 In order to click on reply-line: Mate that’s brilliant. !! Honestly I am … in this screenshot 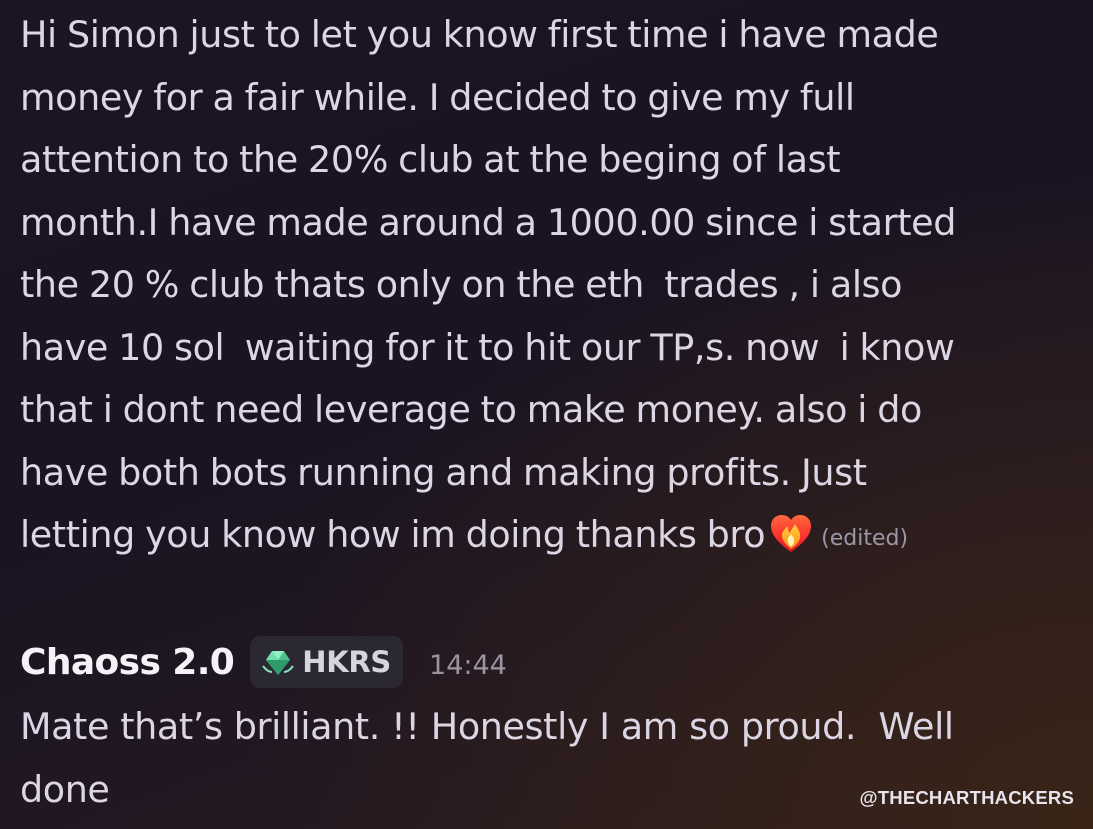, I will do `click(487, 726)`.